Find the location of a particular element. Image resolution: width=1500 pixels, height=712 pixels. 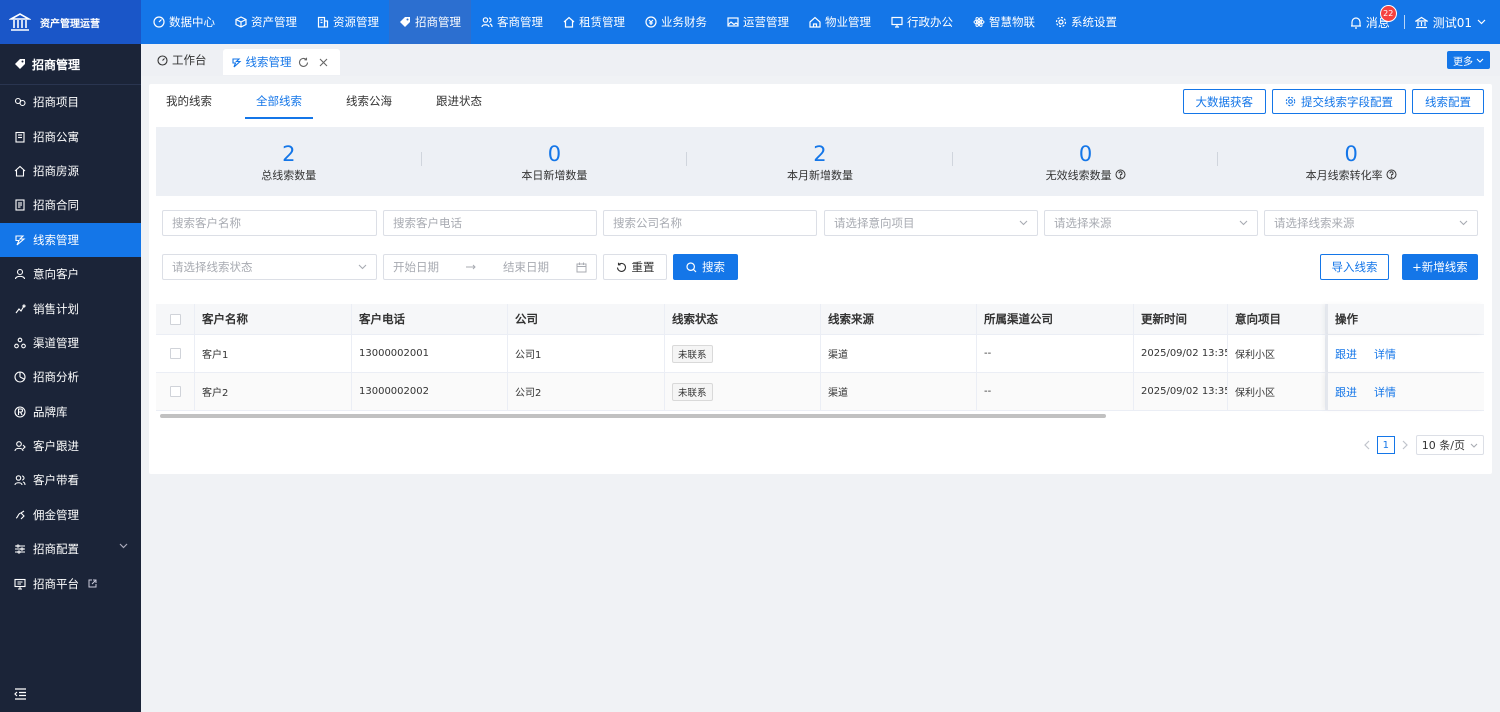

sidebar-item-project: 招商项目 is located at coordinates (70, 102).